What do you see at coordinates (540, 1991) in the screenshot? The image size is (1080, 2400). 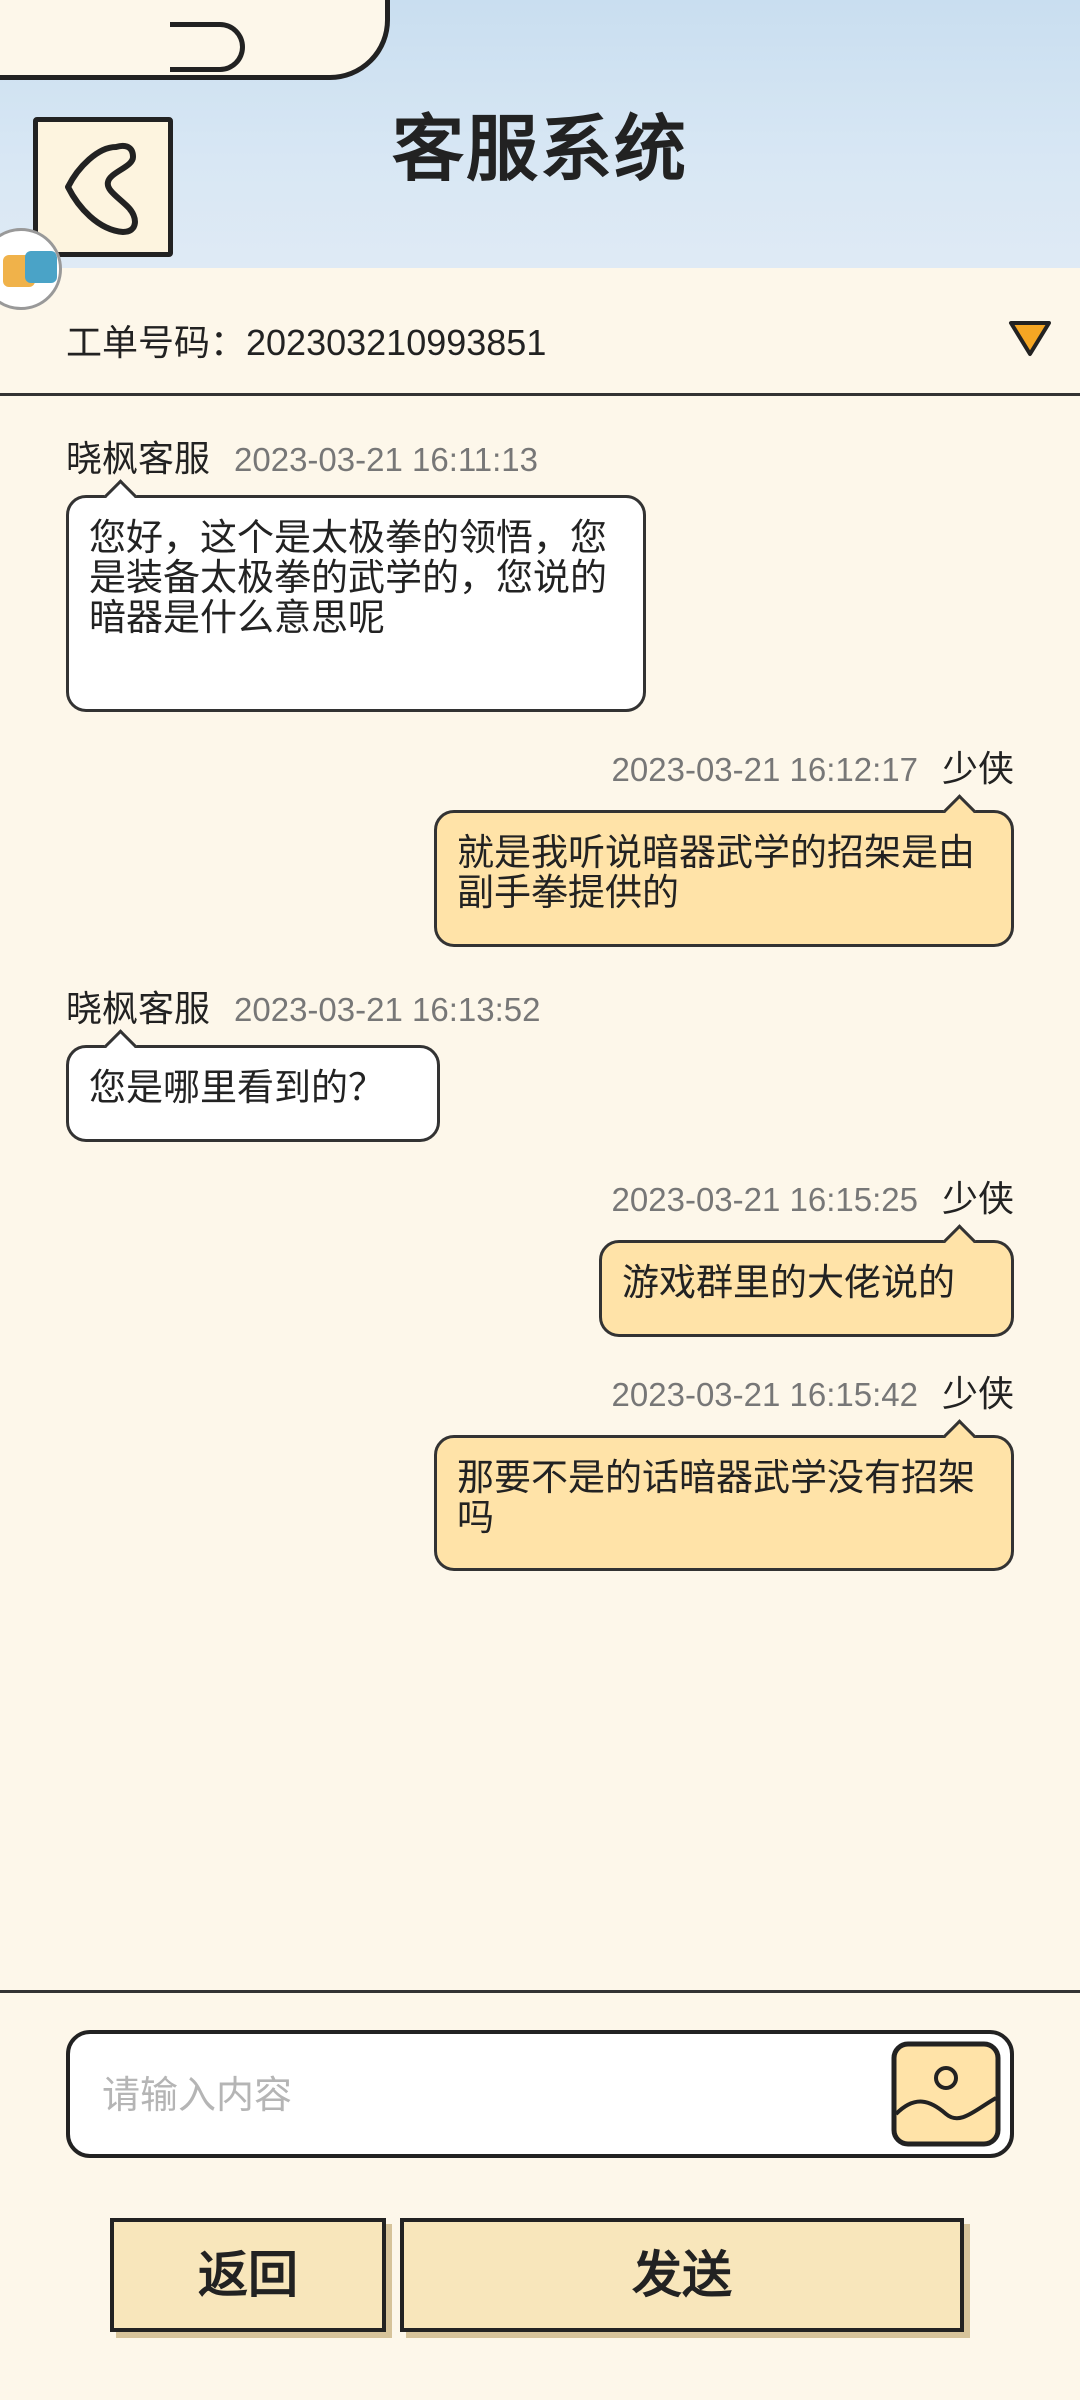 I see `bottom-divider` at bounding box center [540, 1991].